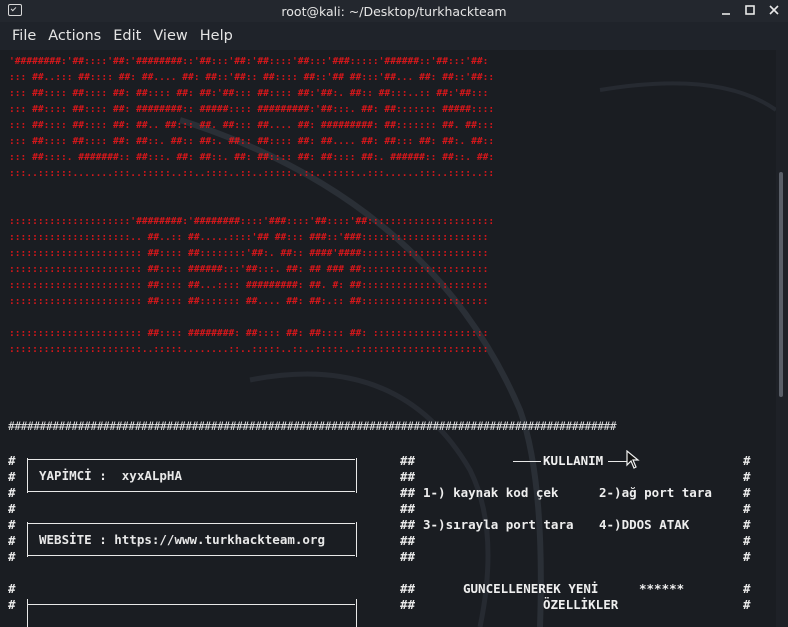 The width and height of the screenshot is (788, 627). I want to click on terminal-window-icon, so click(15, 10).